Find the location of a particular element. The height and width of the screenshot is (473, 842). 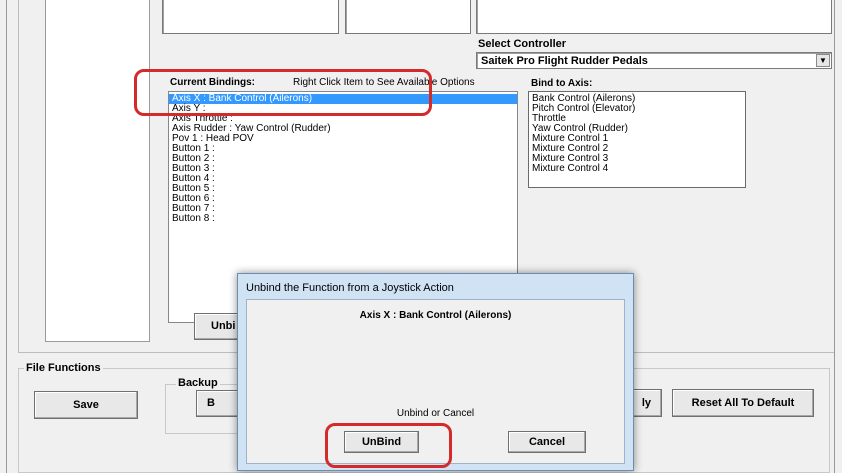

left-panel is located at coordinates (18, 176).